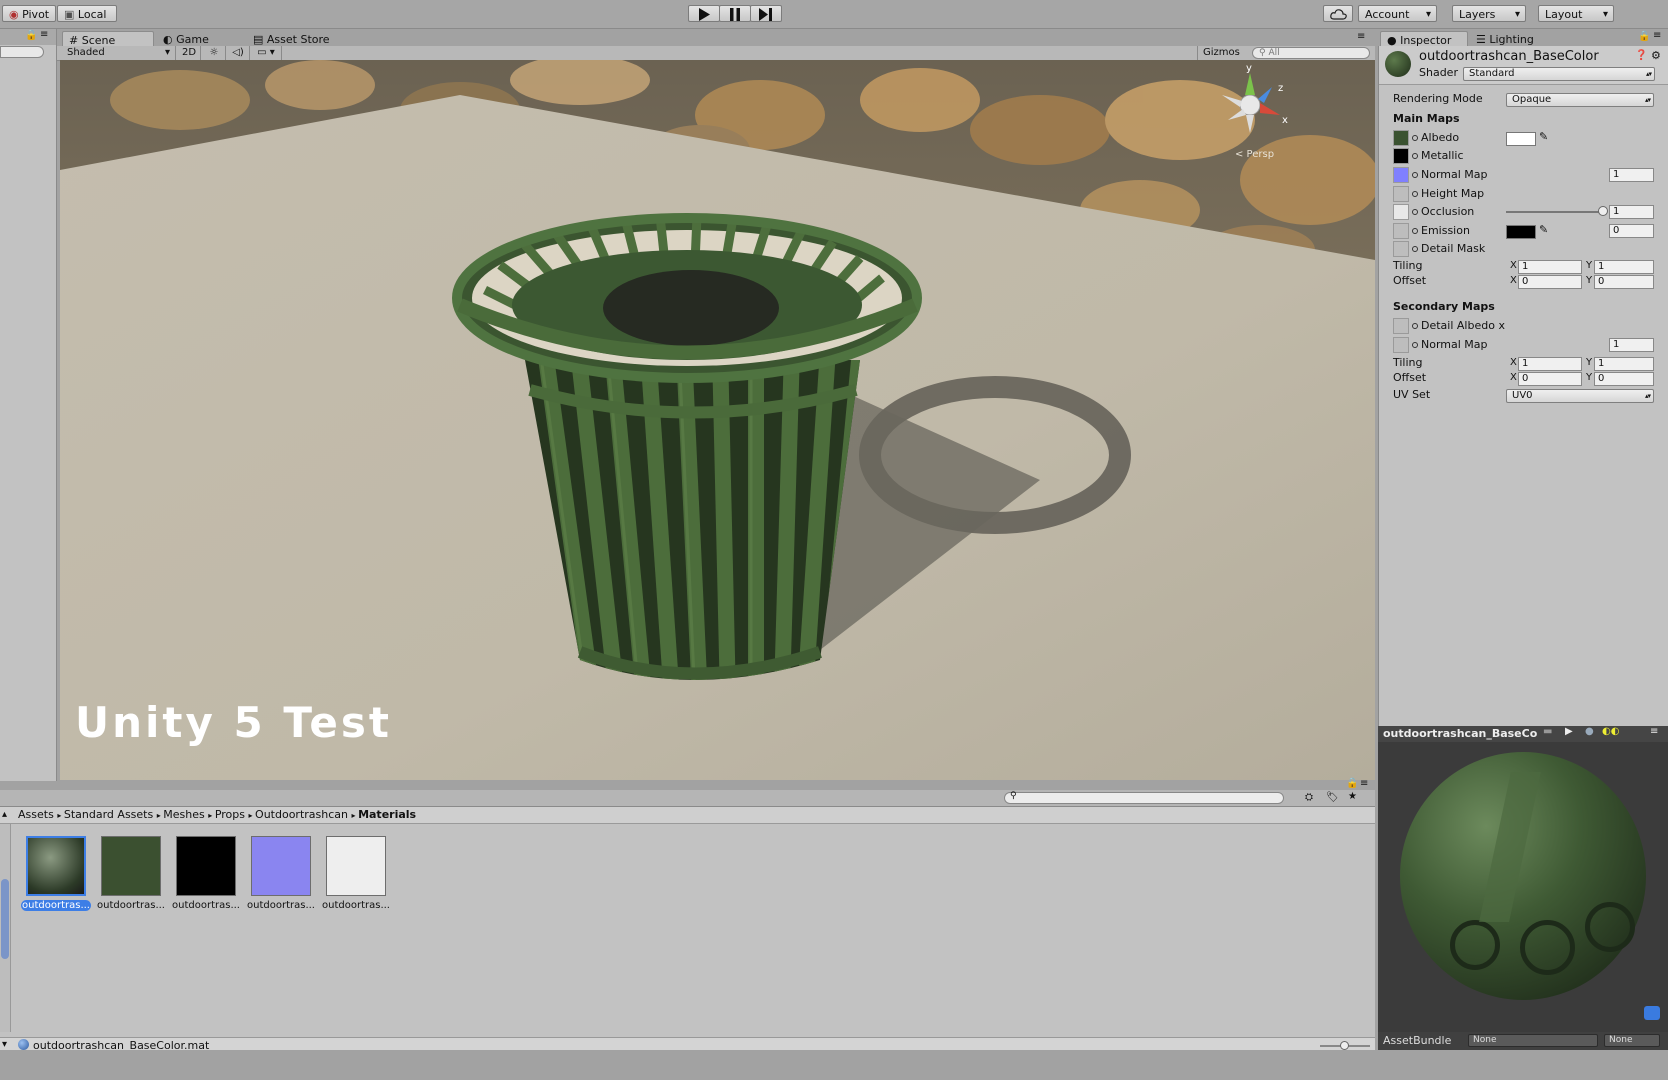 This screenshot has height=1080, width=1668. What do you see at coordinates (1580, 396) in the screenshot?
I see `uv-set-dropdown: UV0` at bounding box center [1580, 396].